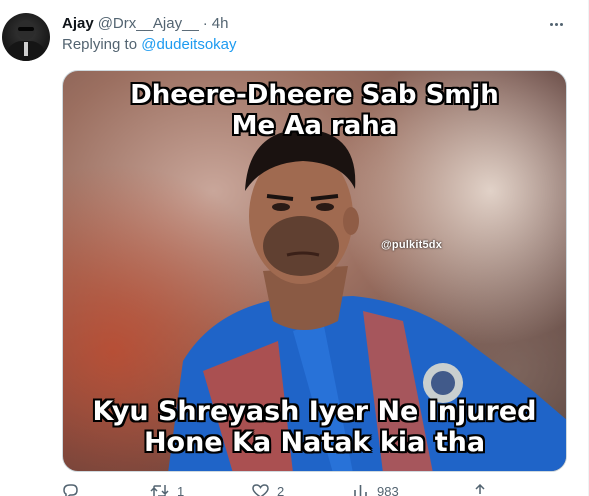 This screenshot has height=496, width=589. I want to click on tweet-header: Ajay @Drx__Ajay__ · 4h, so click(145, 23).